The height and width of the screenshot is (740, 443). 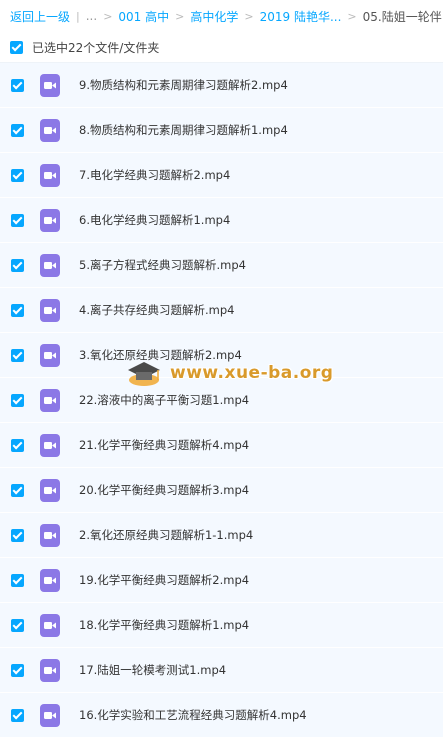 What do you see at coordinates (143, 16) in the screenshot?
I see `breadcrumb-item-high-school: 001 高中` at bounding box center [143, 16].